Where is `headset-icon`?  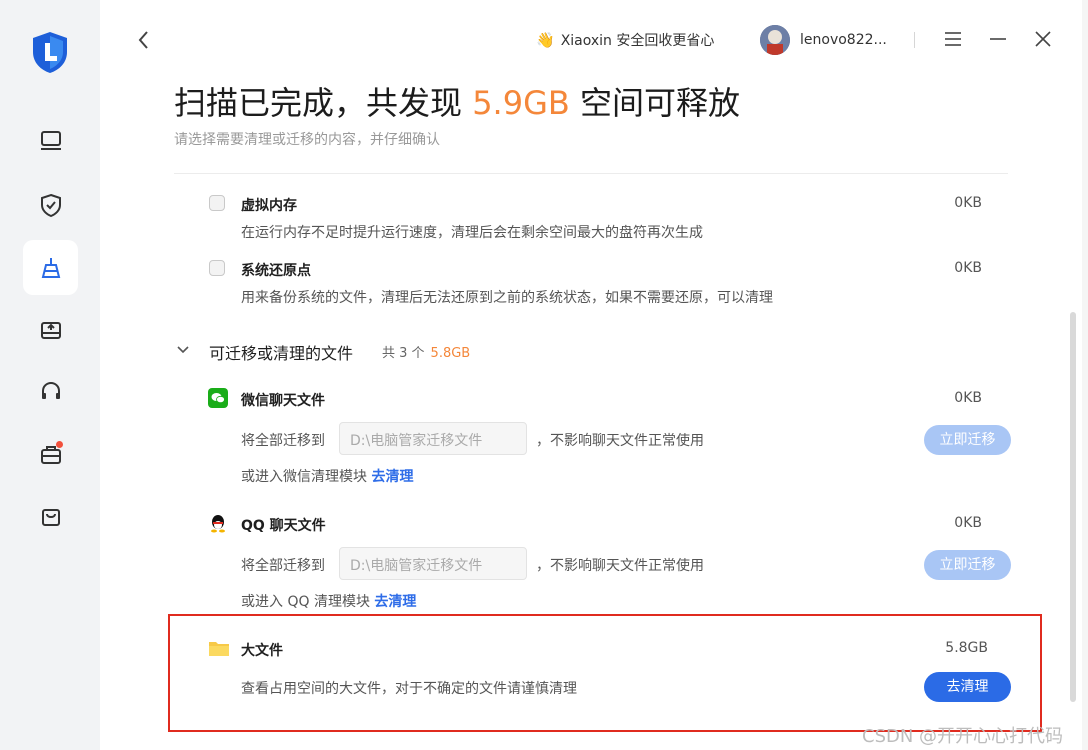 headset-icon is located at coordinates (50, 390).